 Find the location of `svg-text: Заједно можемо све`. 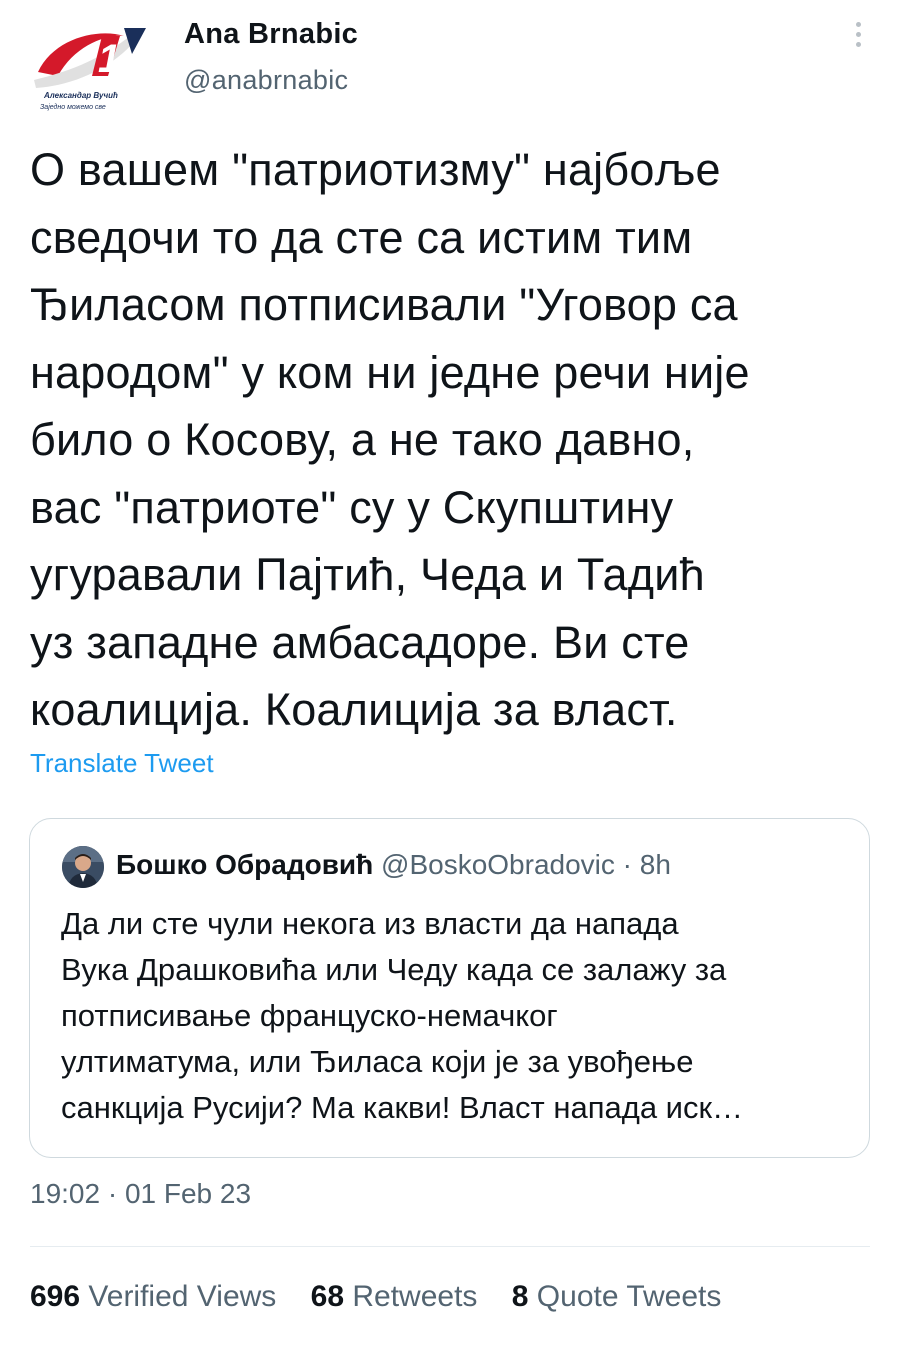

svg-text: Заједно можемо све is located at coordinates (73, 107).